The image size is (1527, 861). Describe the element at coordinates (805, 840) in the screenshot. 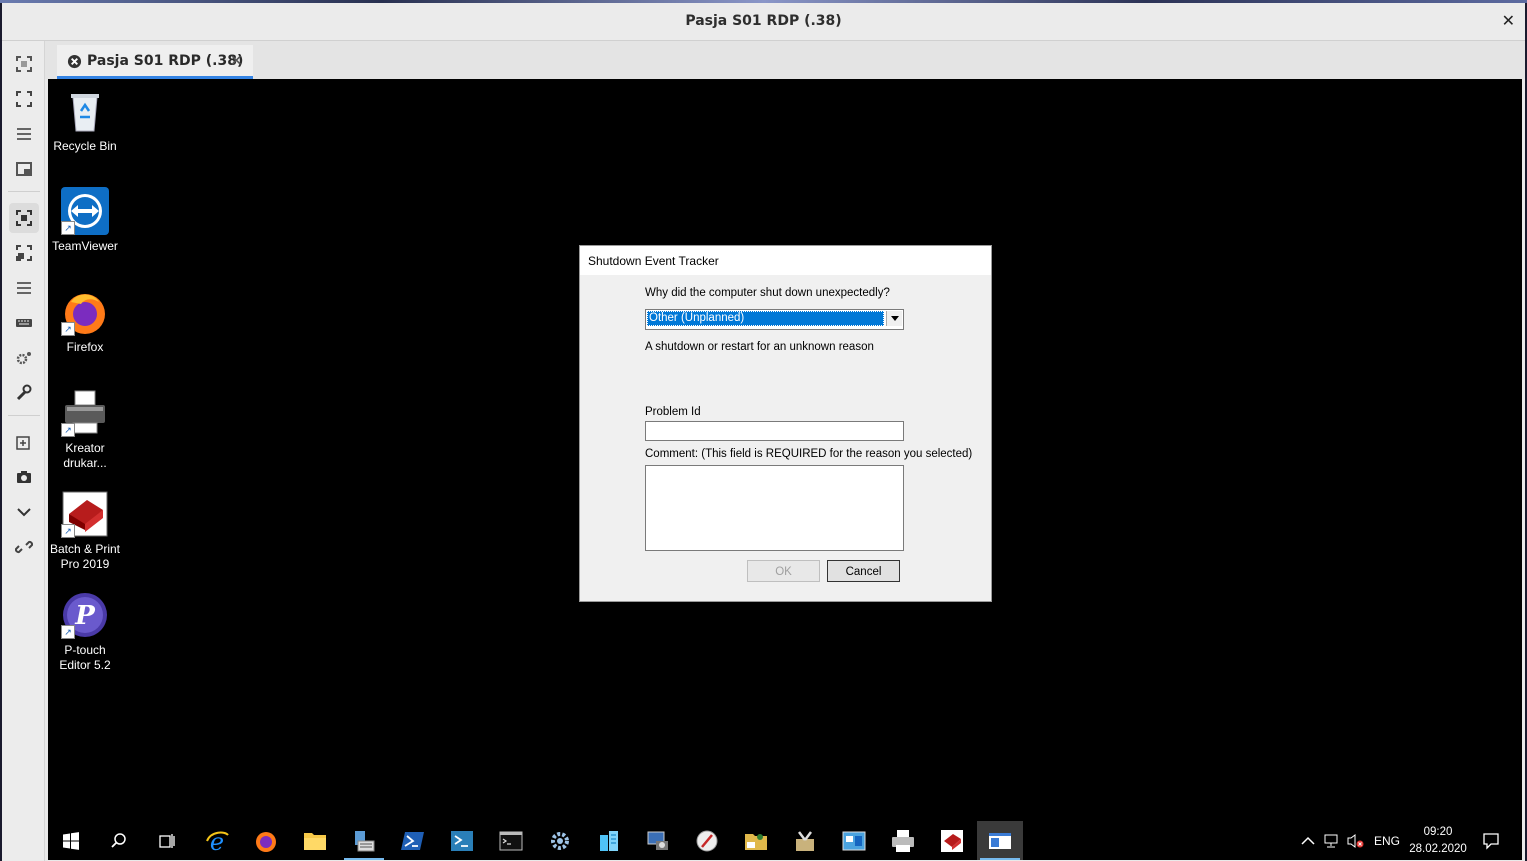

I see `tools-icon` at that location.